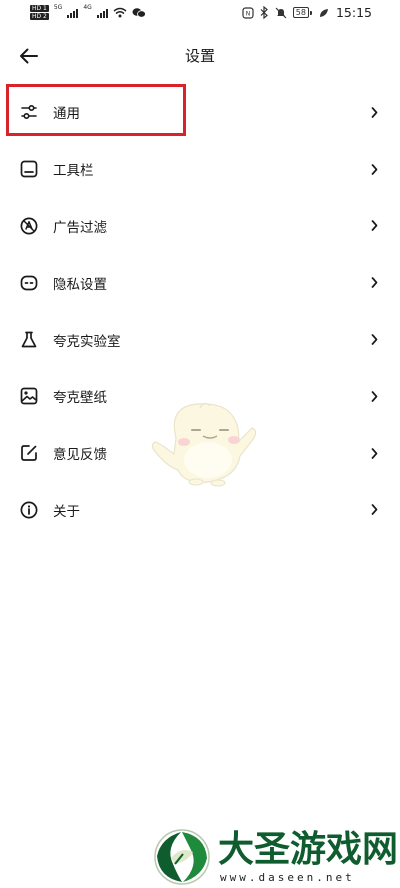  I want to click on status-left: HD 1 HD 2 5G 4G, so click(88, 12).